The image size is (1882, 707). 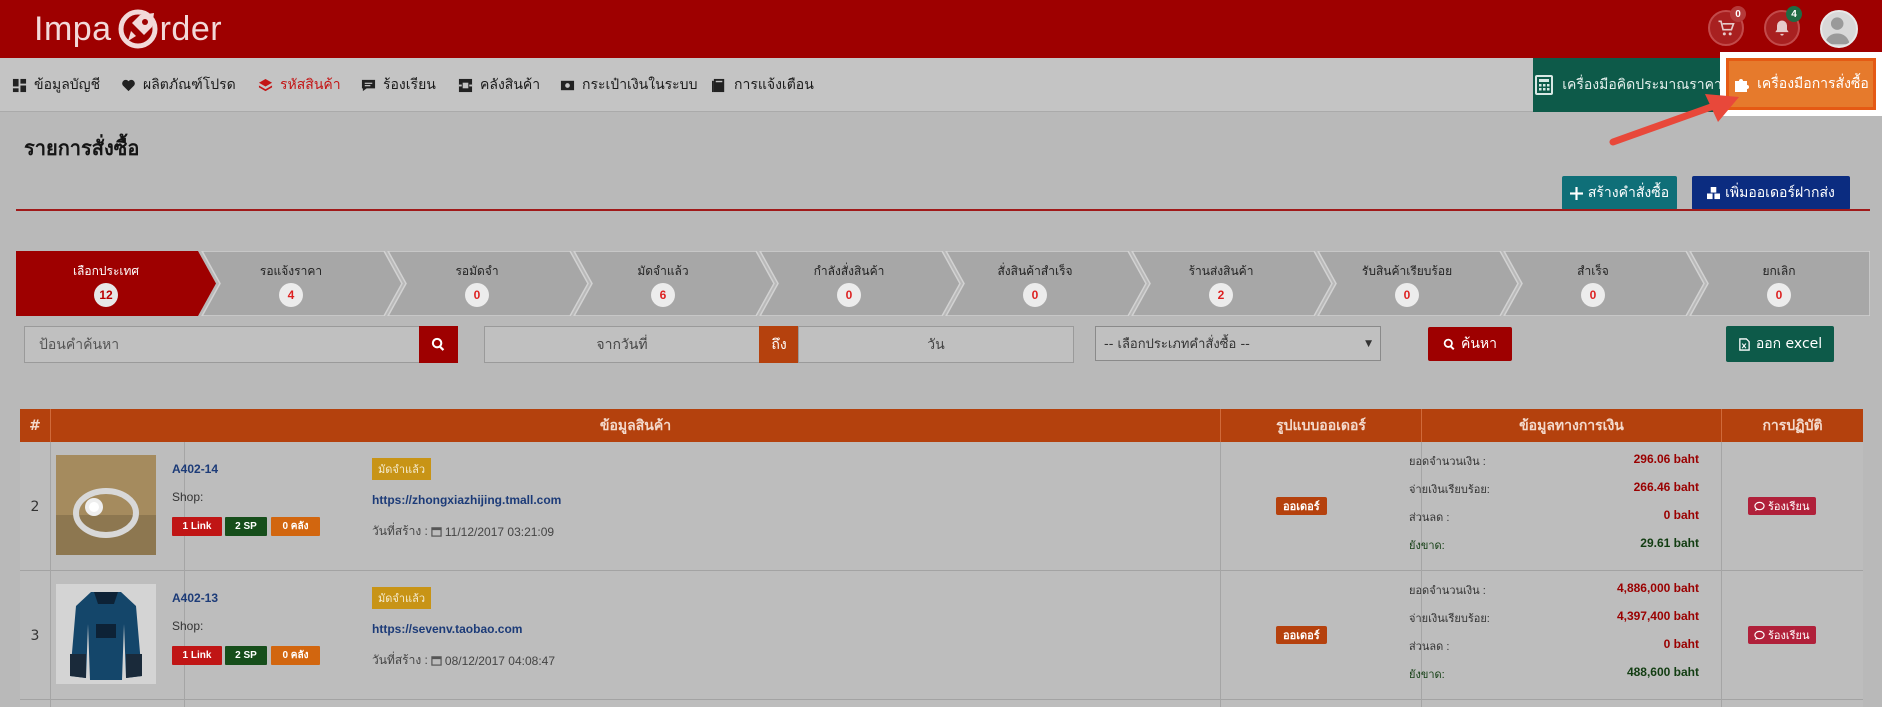 What do you see at coordinates (1572, 425) in the screenshot?
I see `col-header-finance: ข้อมูลทางการเงิน` at bounding box center [1572, 425].